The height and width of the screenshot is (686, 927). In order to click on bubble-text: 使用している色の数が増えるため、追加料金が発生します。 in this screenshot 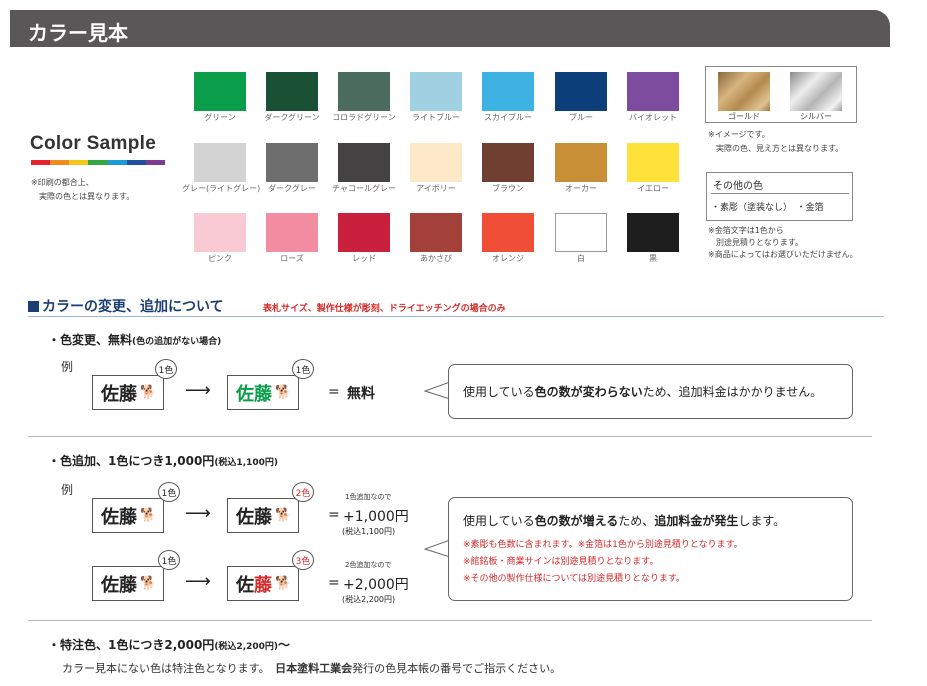, I will do `click(650, 520)`.